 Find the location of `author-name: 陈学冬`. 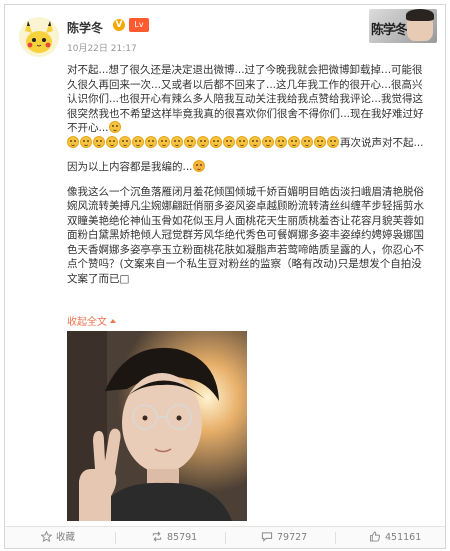

author-name: 陈学冬 is located at coordinates (85, 27).